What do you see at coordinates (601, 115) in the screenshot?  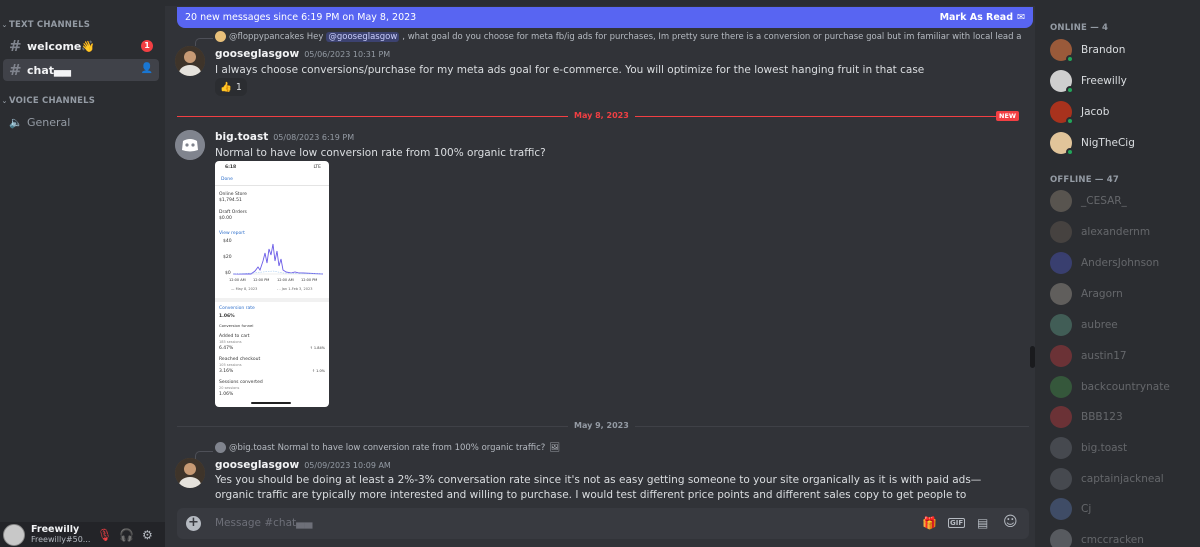 I see `date-divider-label: May 8, 2023` at bounding box center [601, 115].